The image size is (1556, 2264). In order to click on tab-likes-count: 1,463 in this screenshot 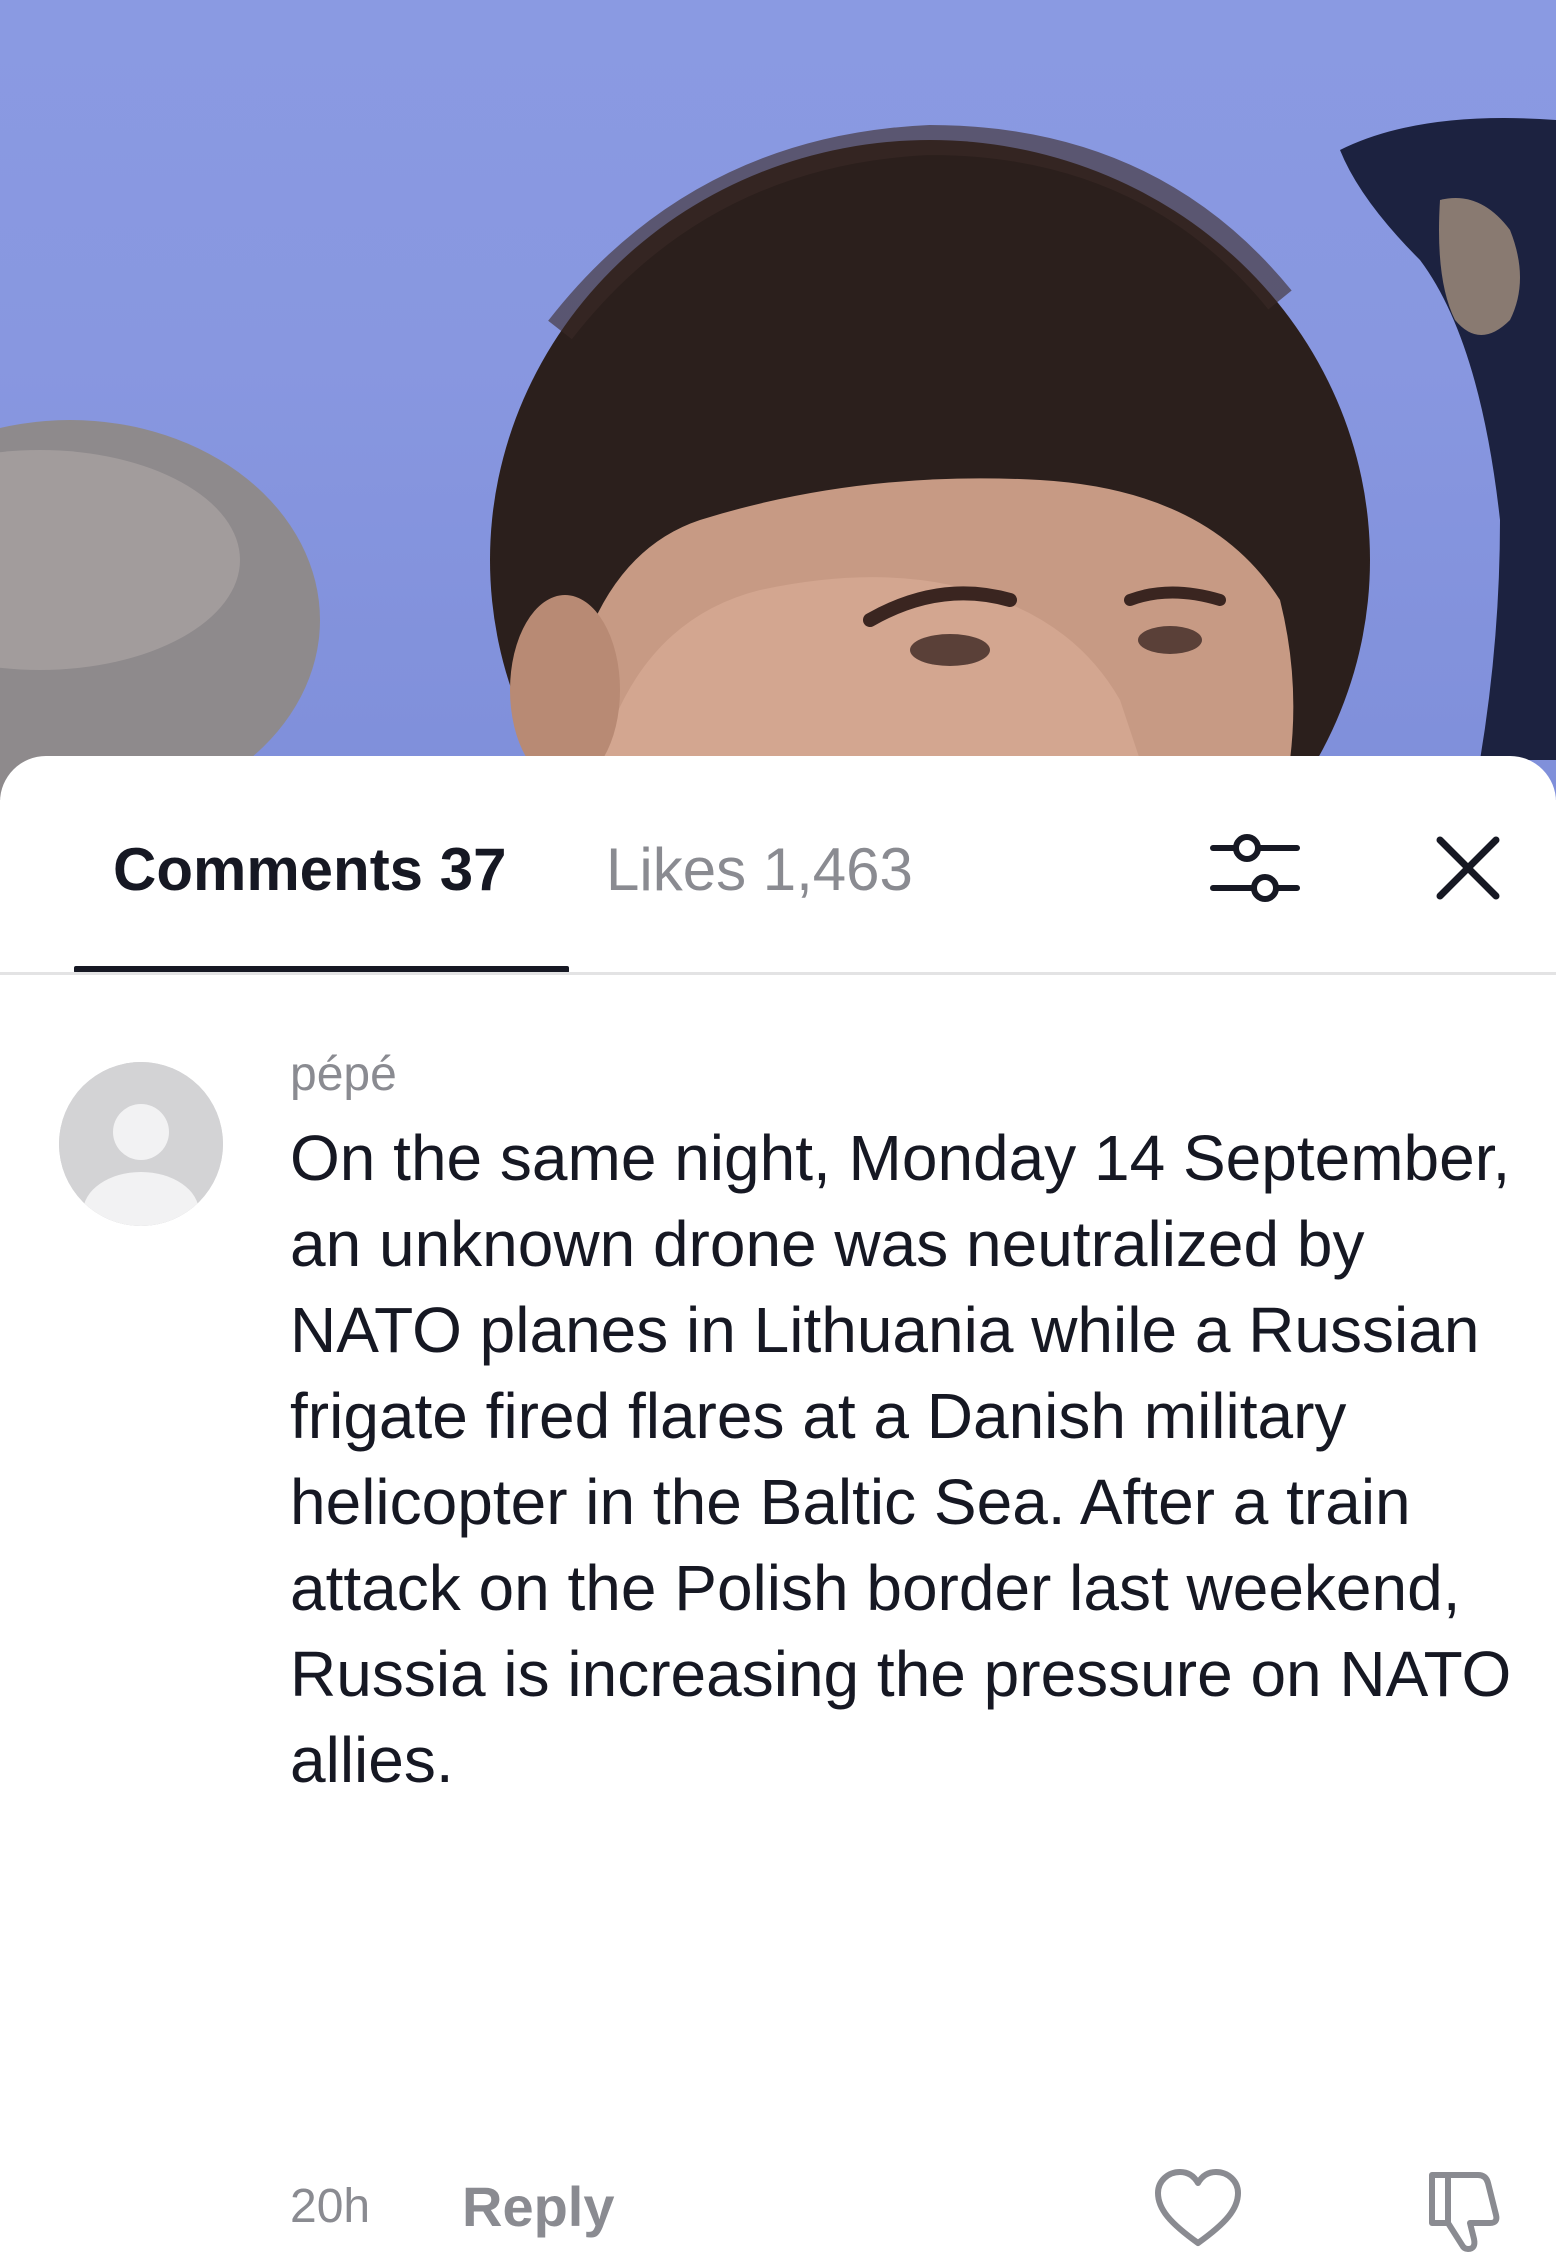, I will do `click(837, 869)`.